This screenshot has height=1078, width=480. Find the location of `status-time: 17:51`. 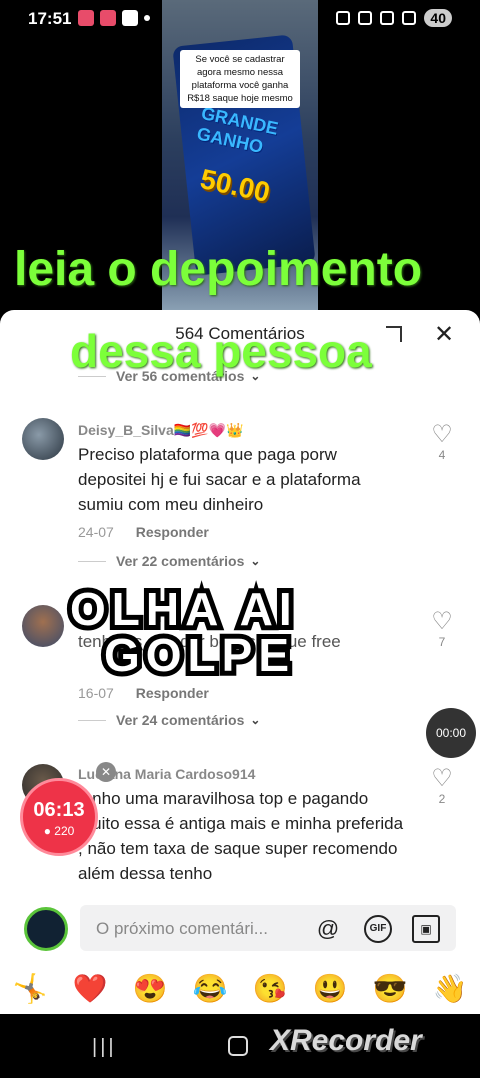

status-time: 17:51 is located at coordinates (50, 18).